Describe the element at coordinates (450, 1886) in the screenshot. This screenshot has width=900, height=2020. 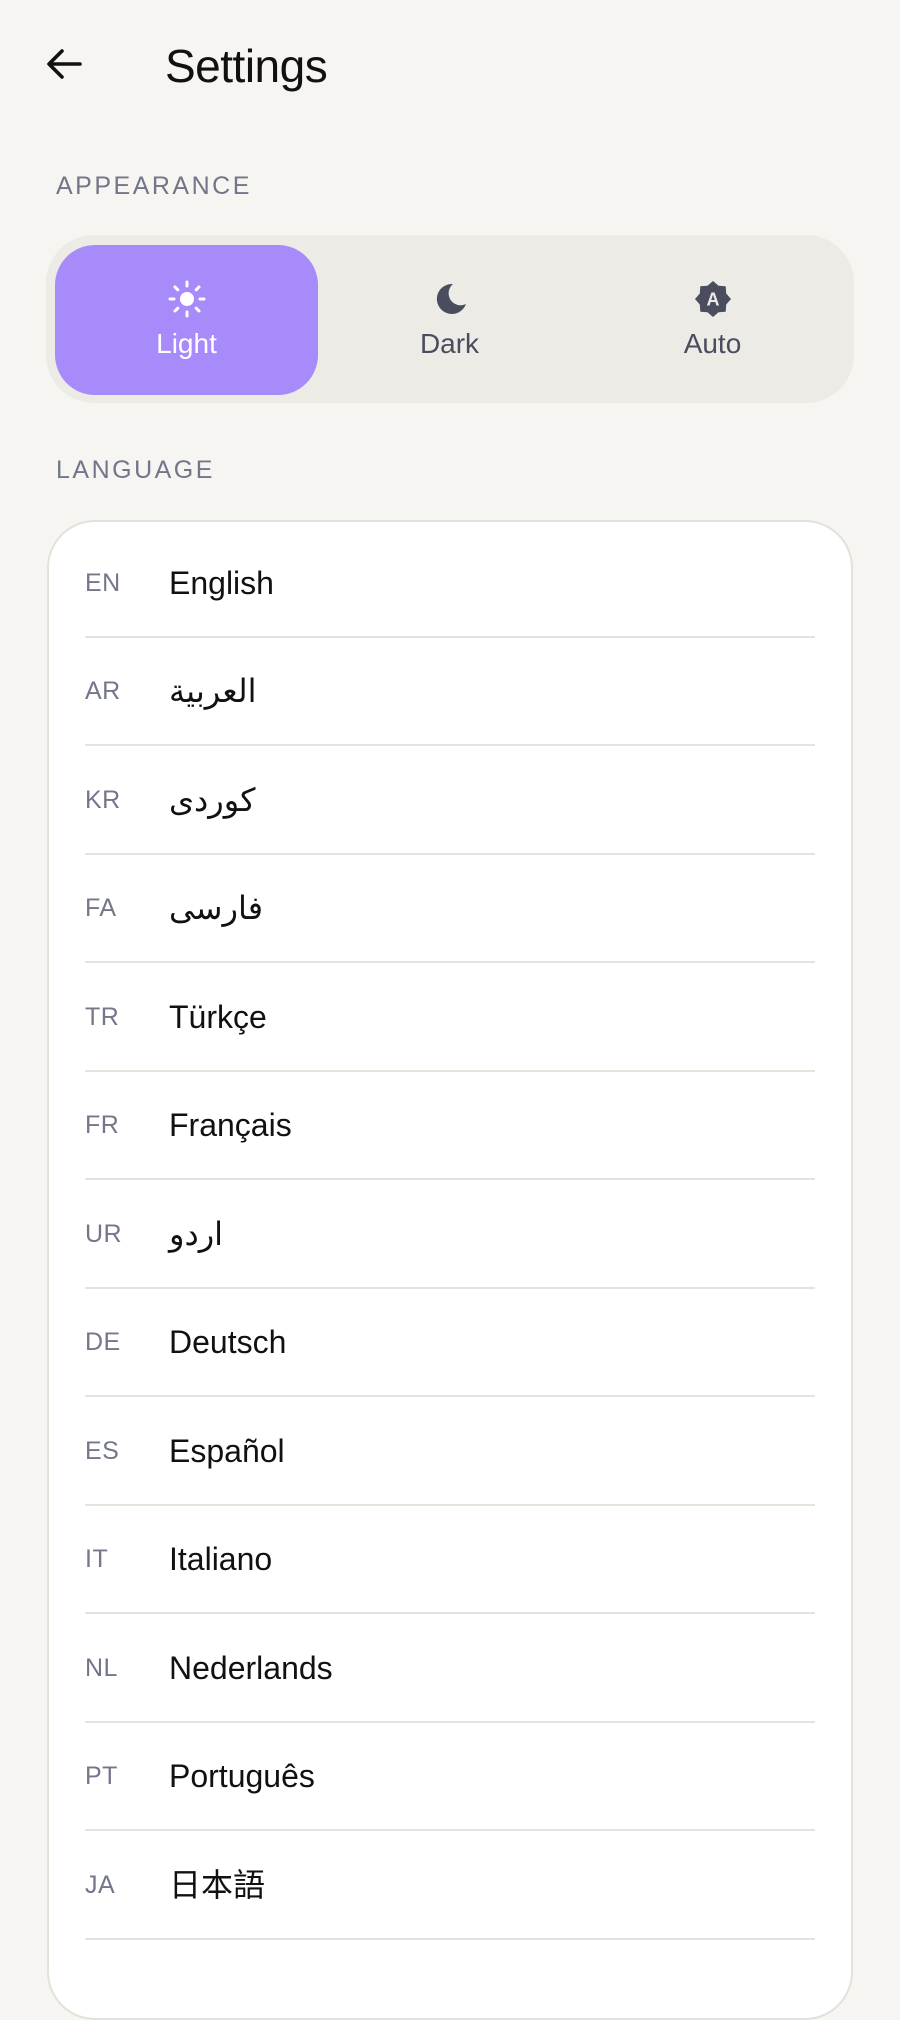
I see `language-item-ja: JA 日本語` at that location.